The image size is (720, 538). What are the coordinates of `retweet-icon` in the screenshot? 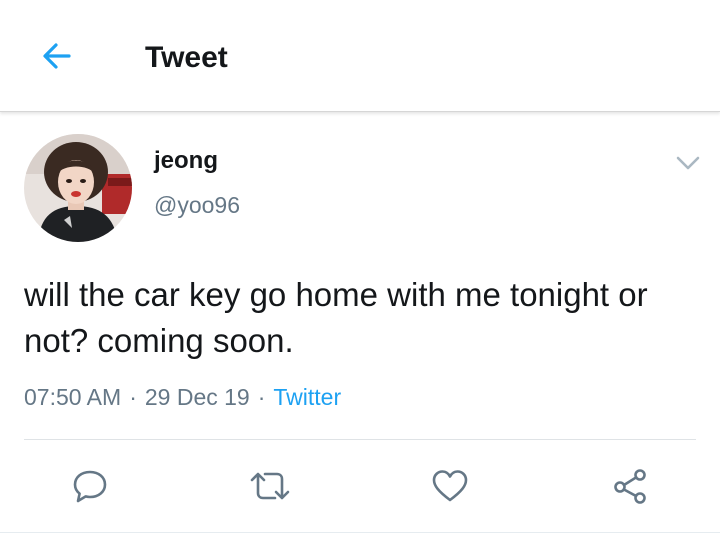 It's located at (270, 486).